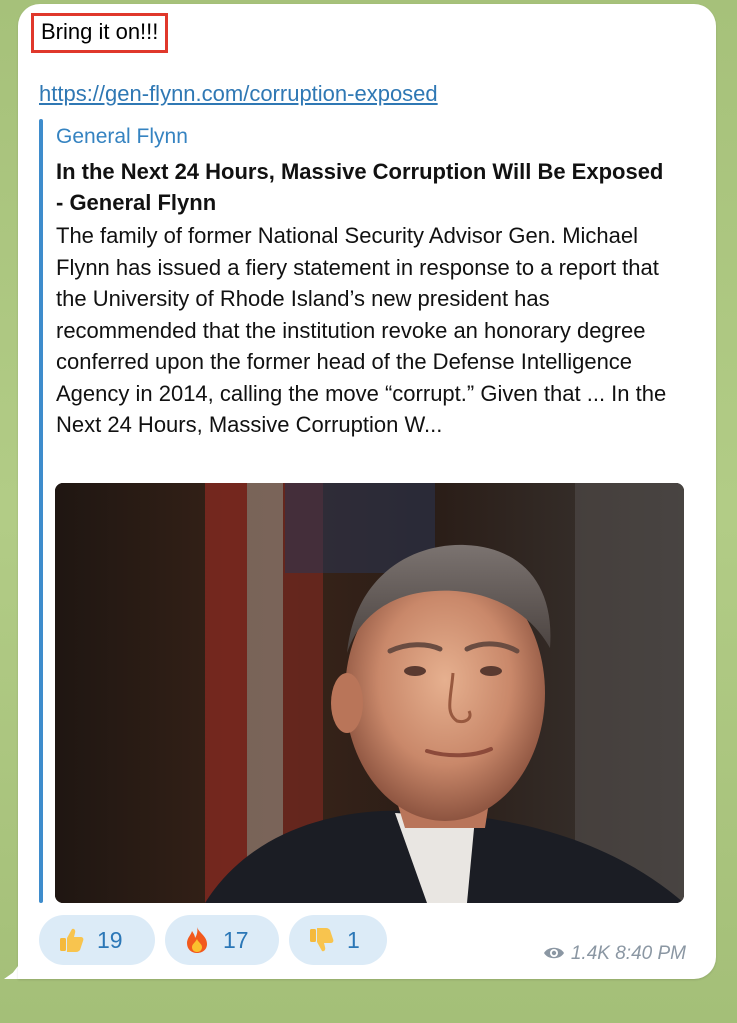 The width and height of the screenshot is (737, 1023). Describe the element at coordinates (590, 953) in the screenshot. I see `view-count: 1.4K` at that location.